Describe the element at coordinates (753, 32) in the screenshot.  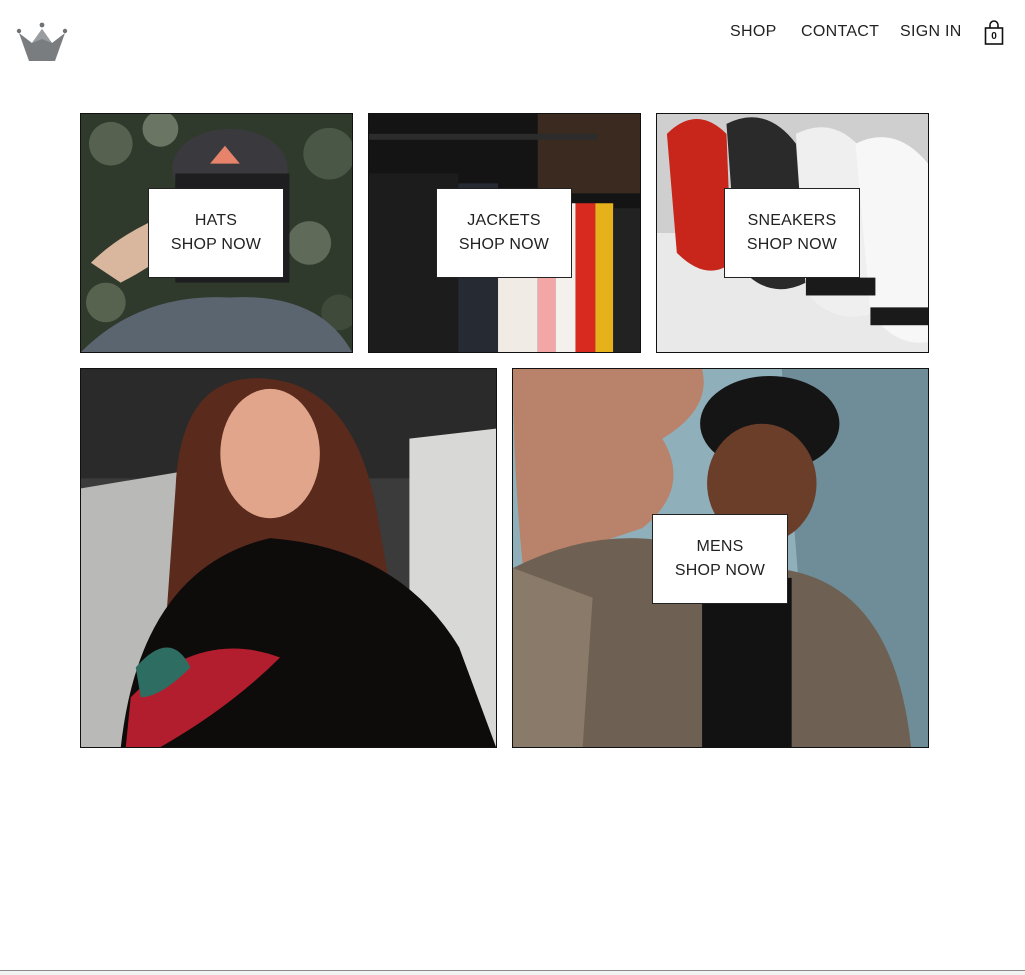
I see `nav-shop-link: SHOP` at that location.